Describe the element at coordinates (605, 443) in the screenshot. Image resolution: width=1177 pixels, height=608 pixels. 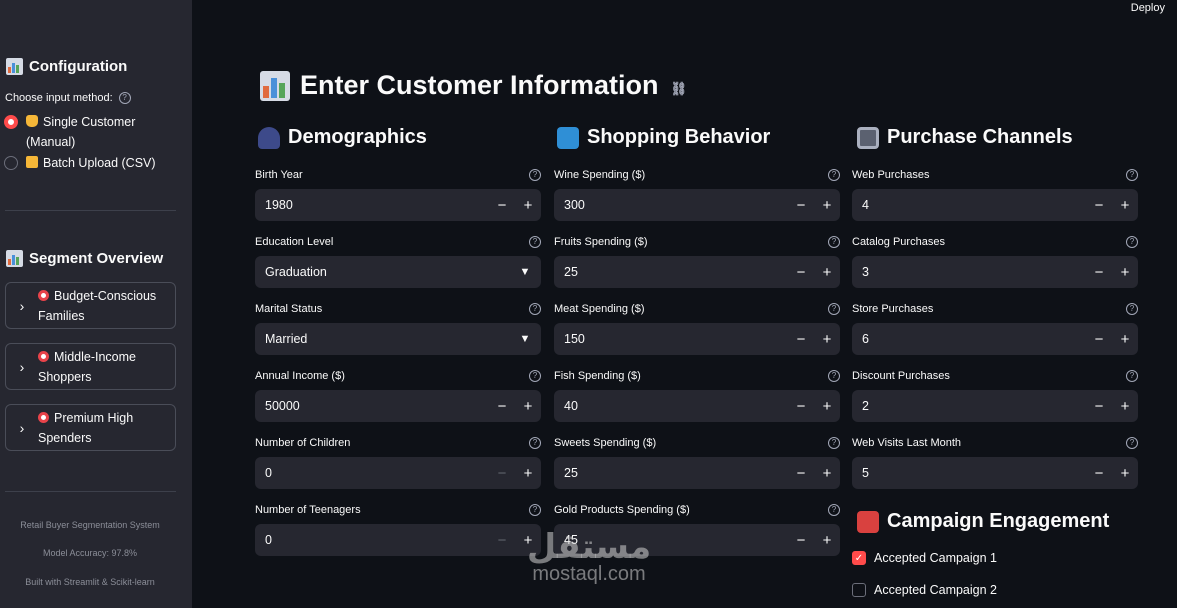
I see `field-label: Sweets Spending ($)` at that location.